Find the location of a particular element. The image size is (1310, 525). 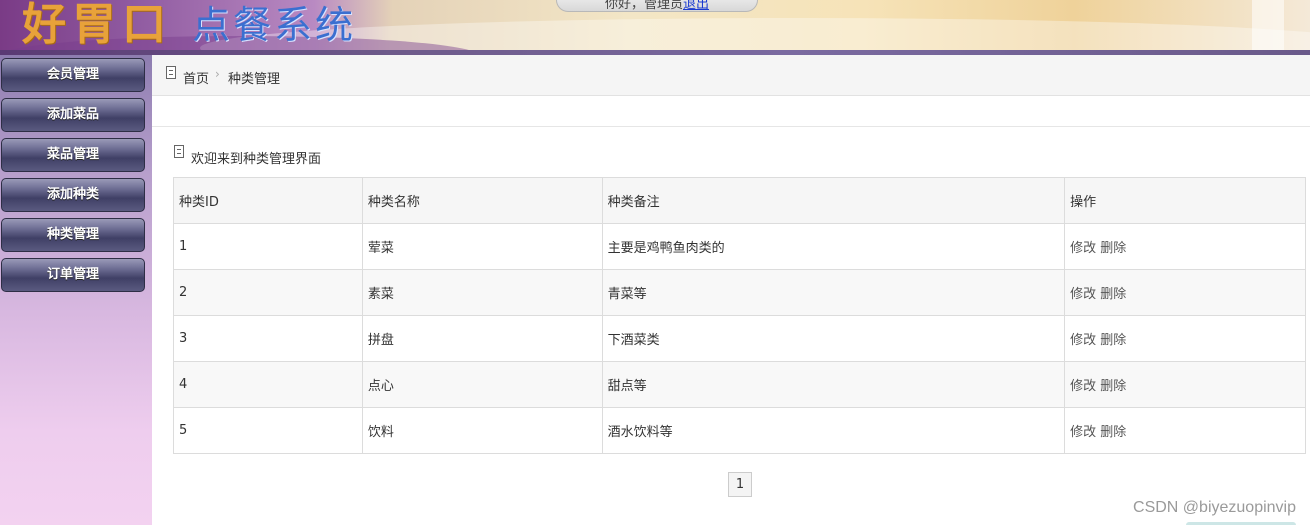

table-header-row: 种类ID 种类名称 种类备注 操作 is located at coordinates (739, 200).